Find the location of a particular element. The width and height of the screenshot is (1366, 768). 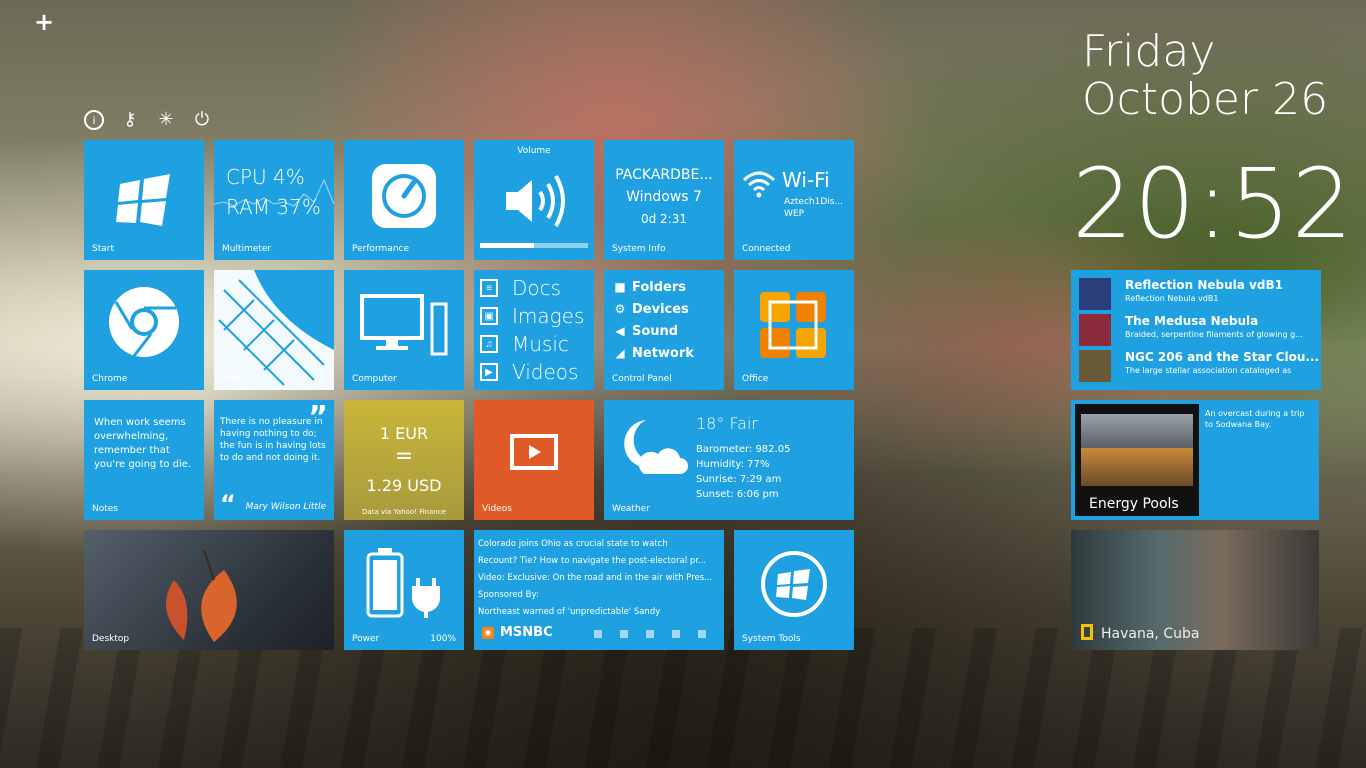

power-tile: Power 100% is located at coordinates (404, 590).